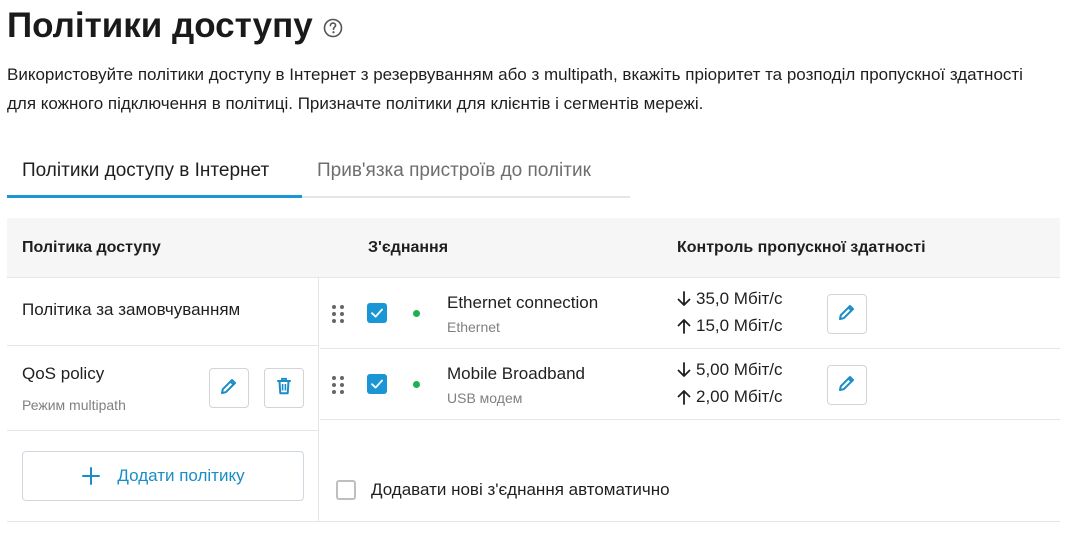  I want to click on add-policy-label: Додати політику, so click(181, 475).